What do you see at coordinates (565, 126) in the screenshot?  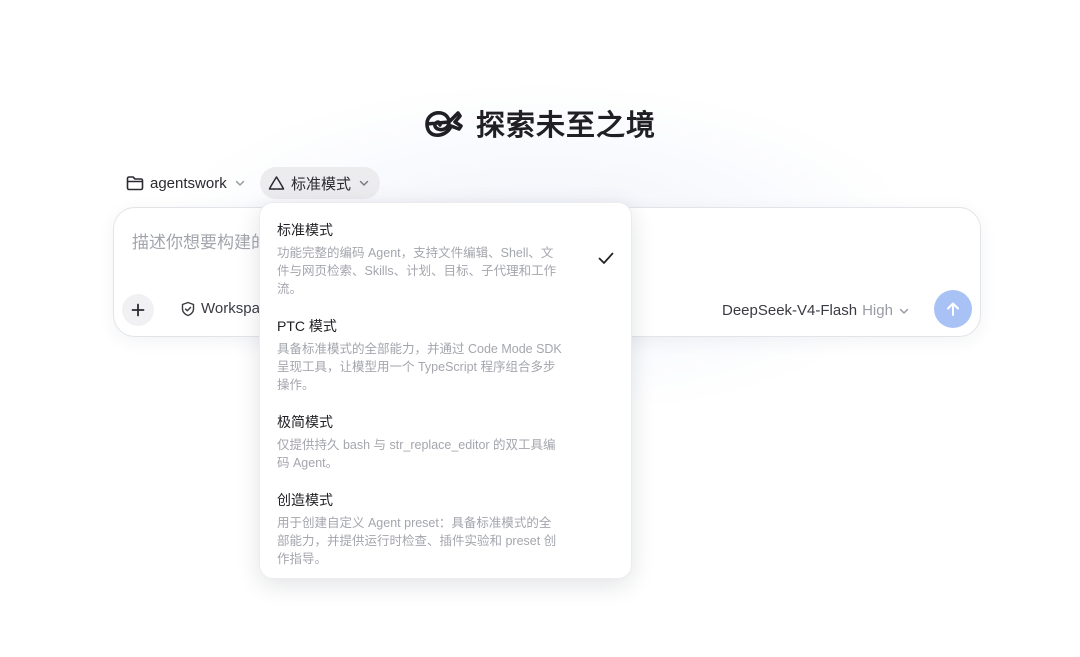 I see `page-title: 探索未至之境` at bounding box center [565, 126].